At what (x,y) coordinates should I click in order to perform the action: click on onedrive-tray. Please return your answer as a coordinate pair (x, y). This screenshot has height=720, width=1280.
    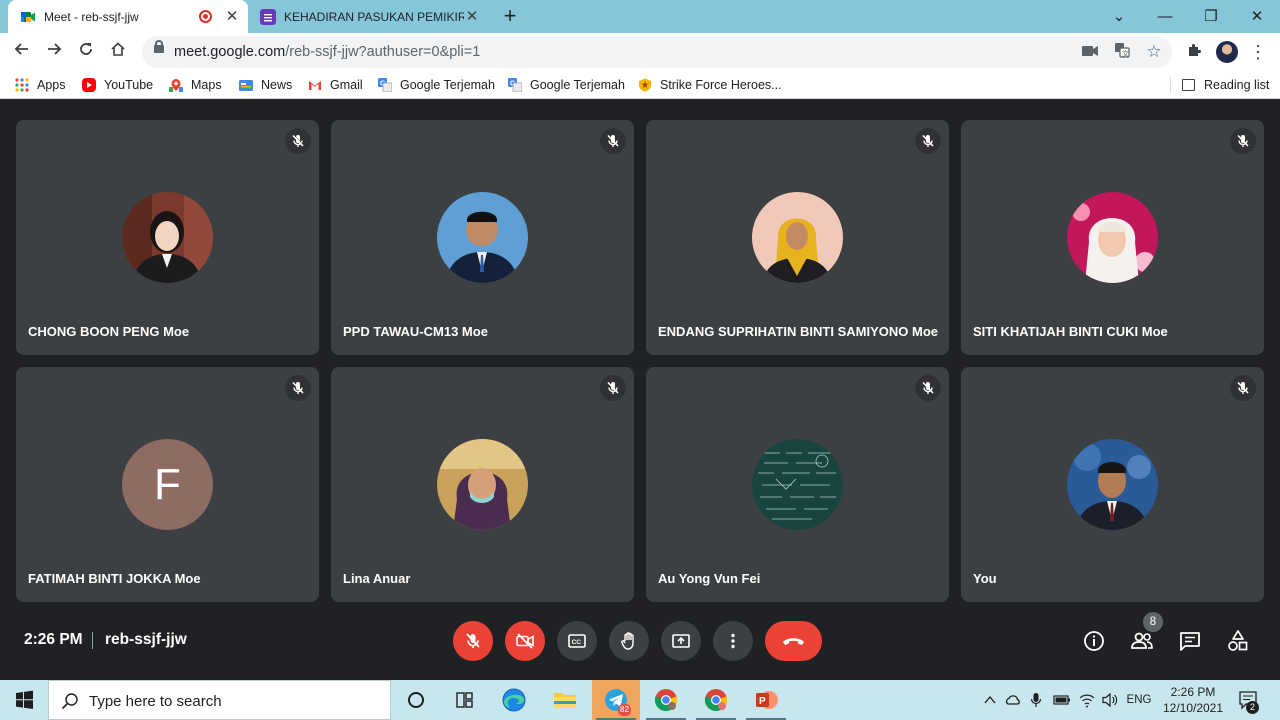
    Looking at the image, I should click on (1013, 700).